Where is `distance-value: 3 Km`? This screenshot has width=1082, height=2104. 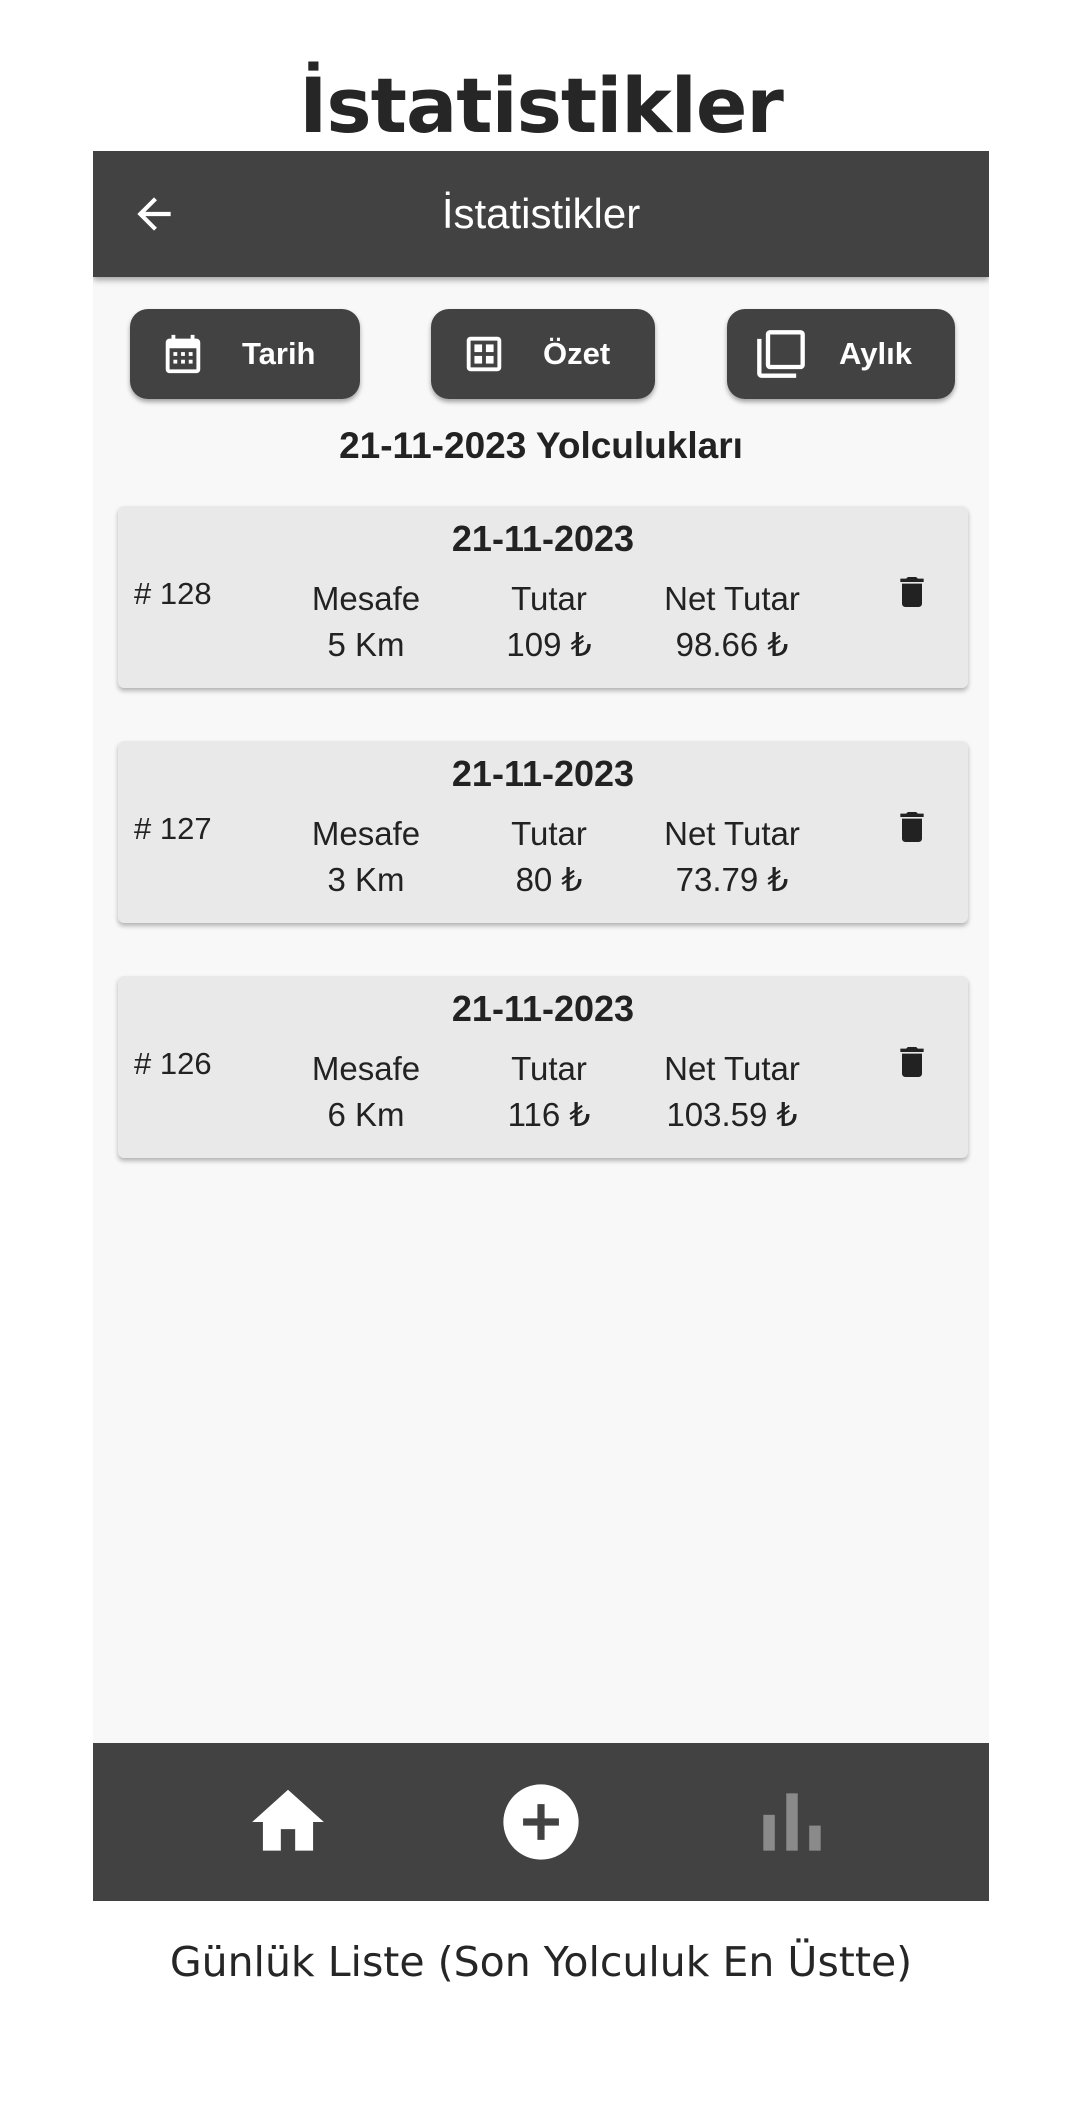 distance-value: 3 Km is located at coordinates (366, 879).